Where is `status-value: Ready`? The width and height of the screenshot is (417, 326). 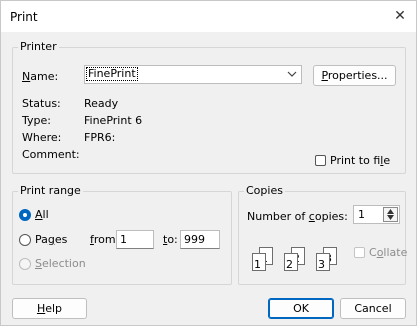 status-value: Ready is located at coordinates (101, 103).